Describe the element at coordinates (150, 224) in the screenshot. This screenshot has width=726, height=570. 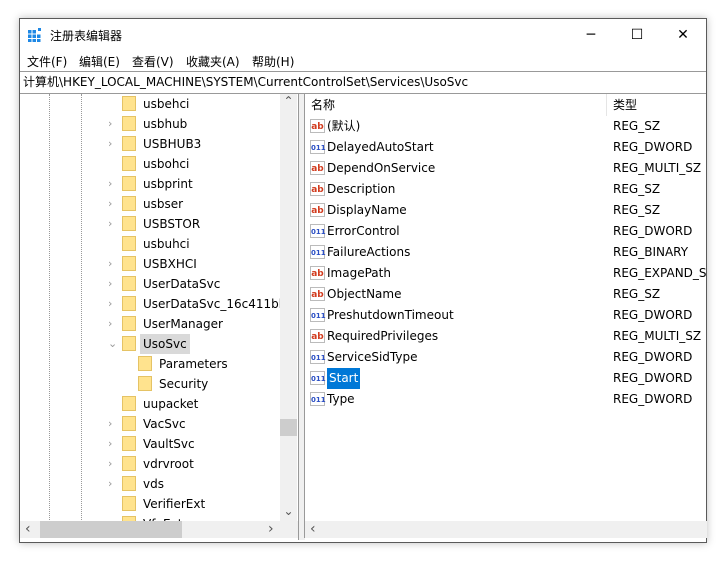
I see `tree-item: › USBSTOR` at that location.